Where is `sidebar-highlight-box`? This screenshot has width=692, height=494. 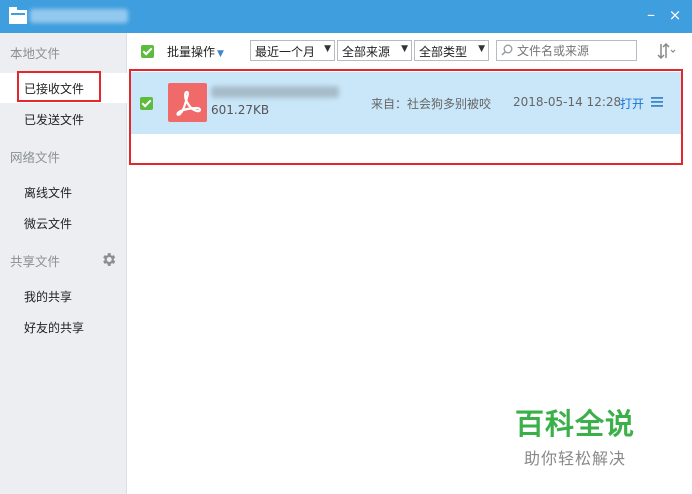 sidebar-highlight-box is located at coordinates (59, 86).